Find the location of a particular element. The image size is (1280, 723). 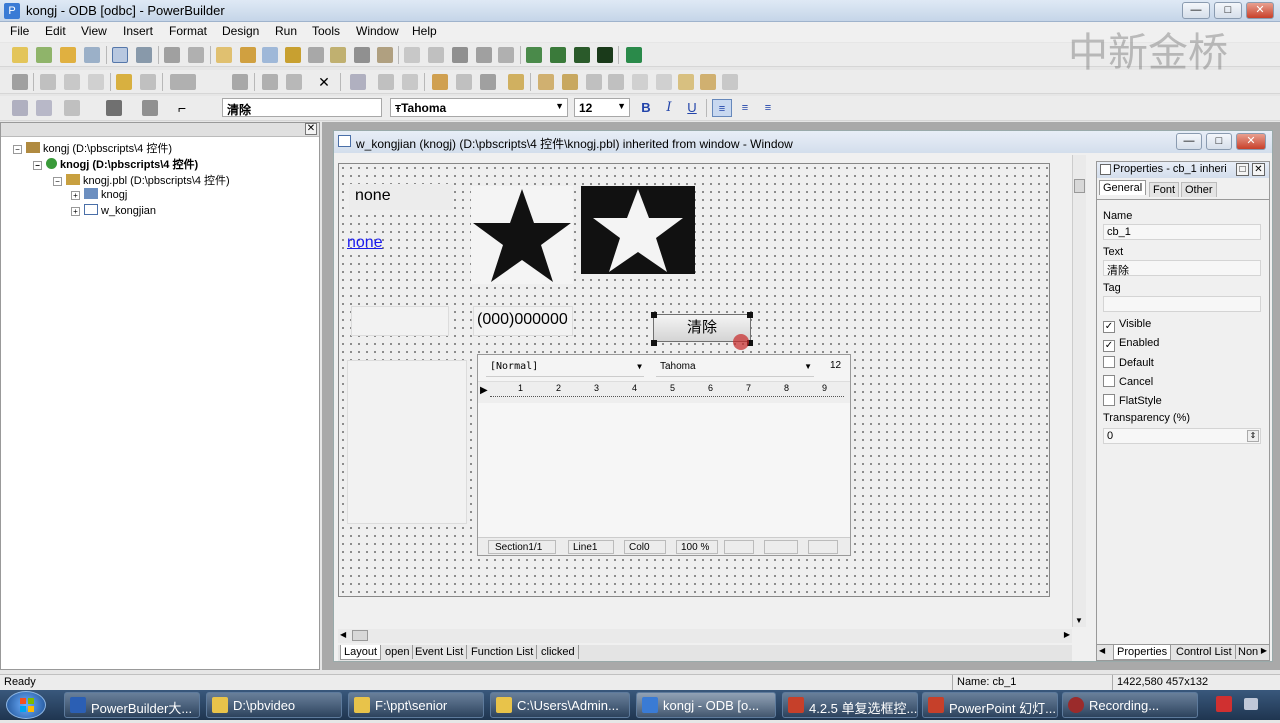

menu-view: View is located at coordinates (94, 31).